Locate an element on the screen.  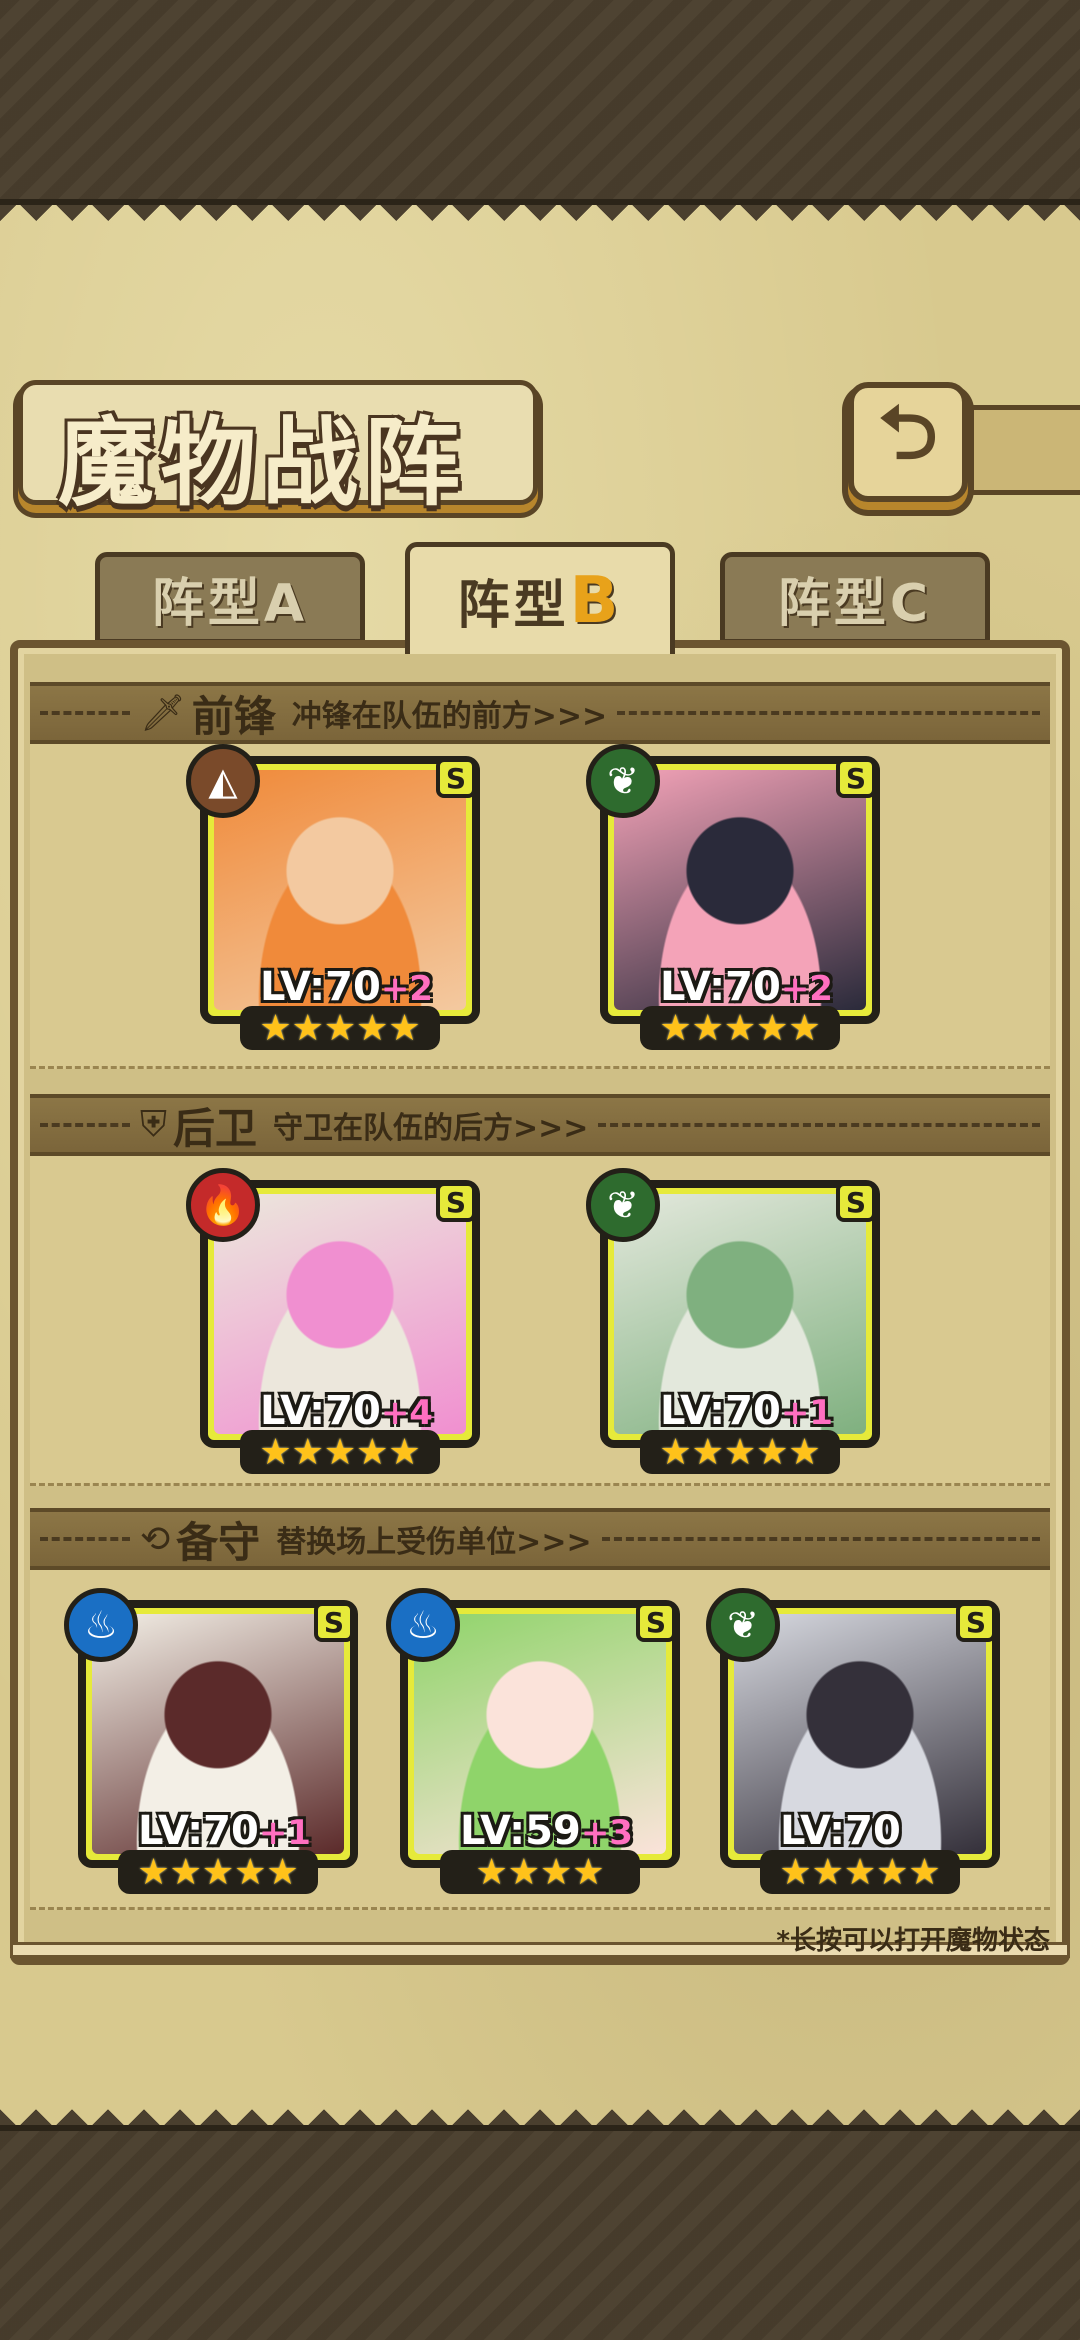
tab-label: 阵型A is located at coordinates (230, 603).